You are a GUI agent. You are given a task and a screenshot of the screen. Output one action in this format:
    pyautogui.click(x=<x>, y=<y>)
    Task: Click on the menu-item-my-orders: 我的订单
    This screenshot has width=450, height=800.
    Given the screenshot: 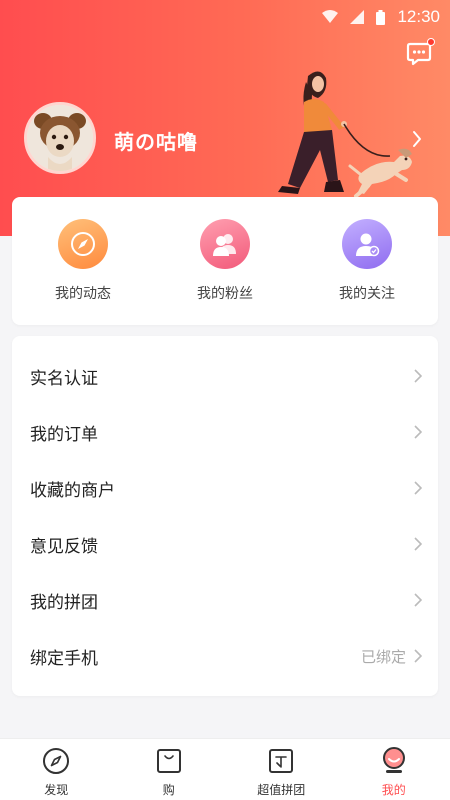 What is the action you would take?
    pyautogui.click(x=225, y=432)
    